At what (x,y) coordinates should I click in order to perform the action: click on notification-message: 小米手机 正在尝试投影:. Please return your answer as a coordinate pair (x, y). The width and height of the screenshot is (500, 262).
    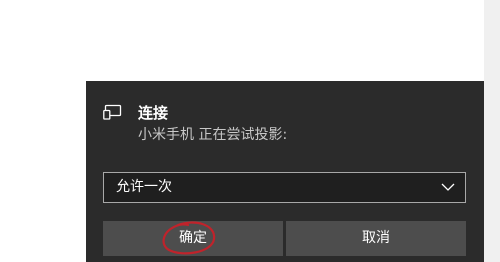
    Looking at the image, I should click on (213, 135).